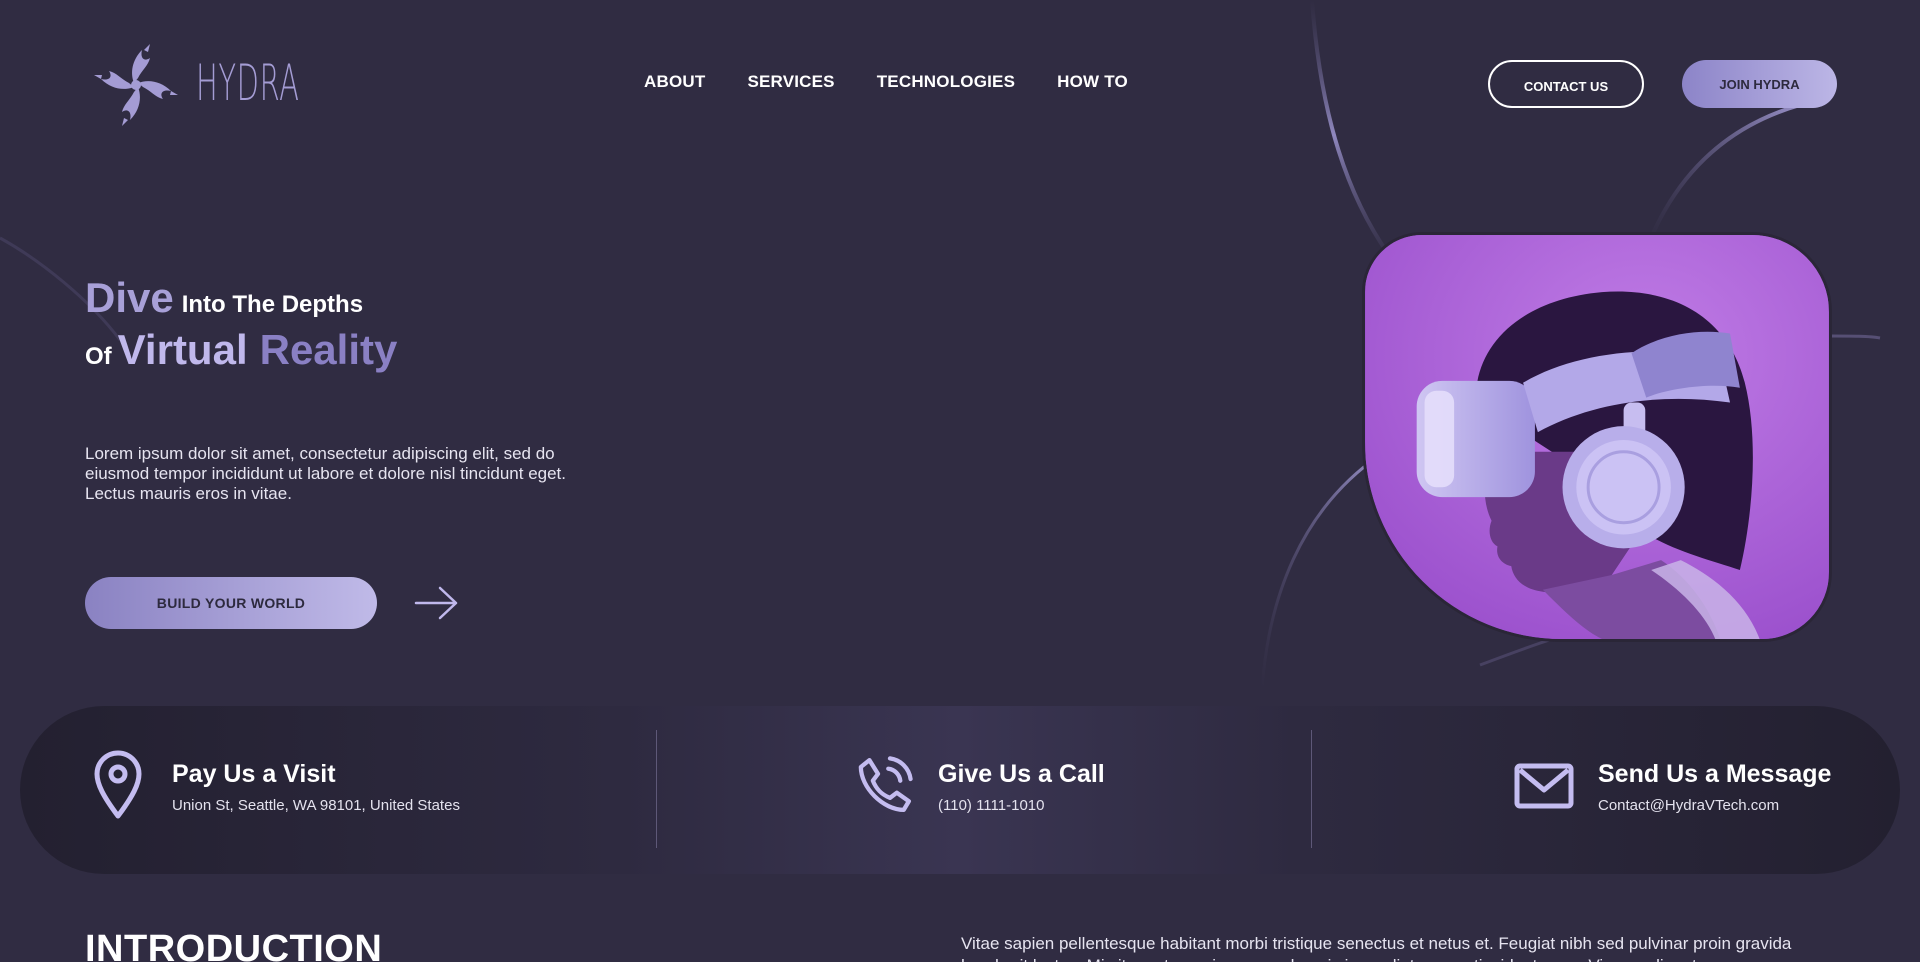 This screenshot has width=1920, height=962. What do you see at coordinates (1021, 805) in the screenshot?
I see `contact-call-phone: (110) 1111-1010` at bounding box center [1021, 805].